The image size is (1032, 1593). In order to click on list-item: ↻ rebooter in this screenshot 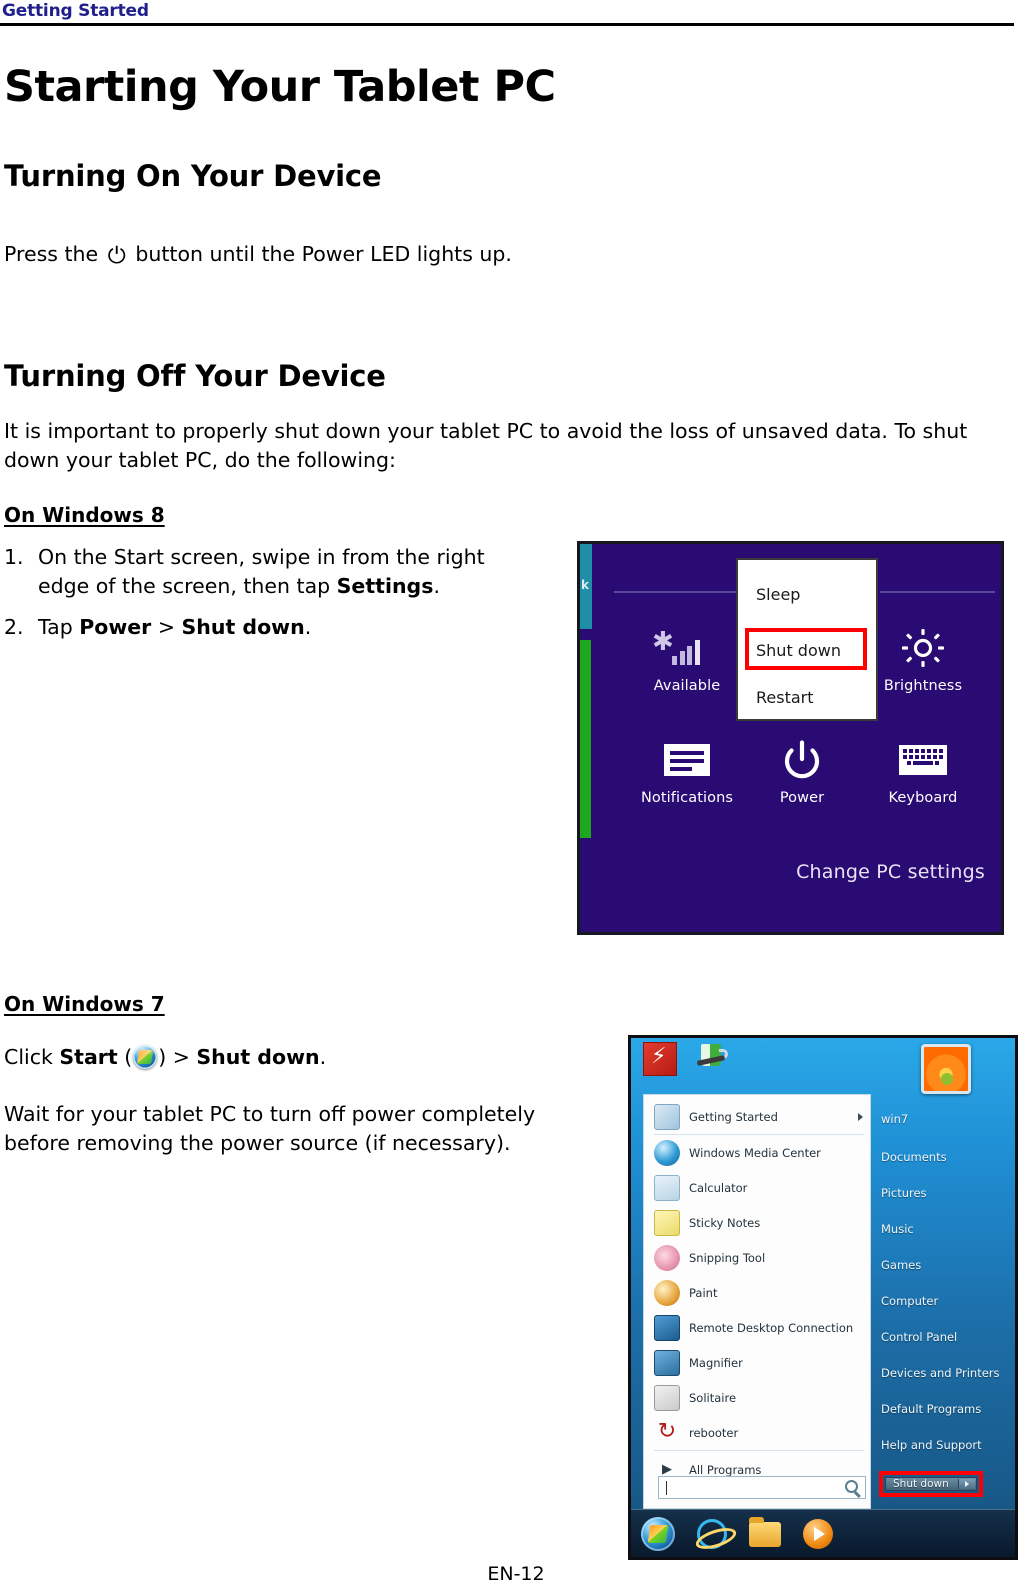, I will do `click(762, 1432)`.